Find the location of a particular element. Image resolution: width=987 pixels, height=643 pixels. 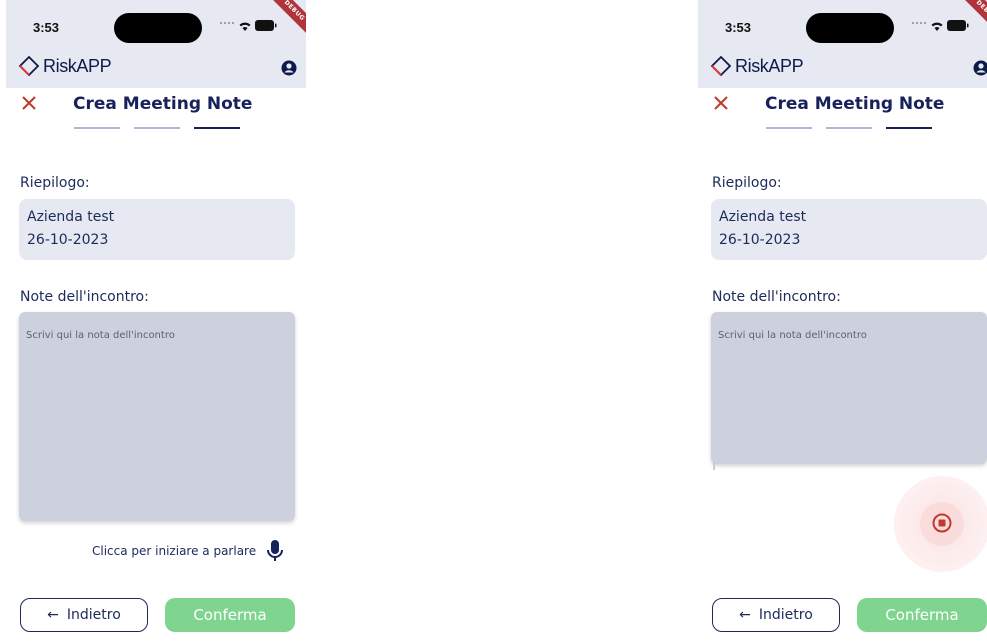

voice-hint-text: Clicca per iniziare a parlare is located at coordinates (174, 551).